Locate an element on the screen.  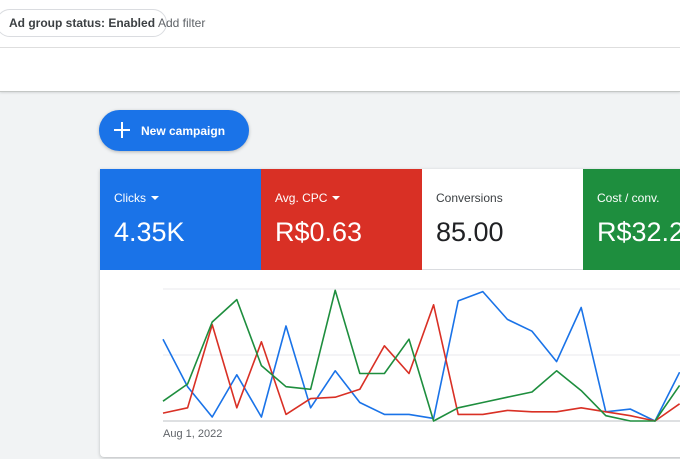
scorecard-clicks: Clicks 4.35K is located at coordinates (180, 219).